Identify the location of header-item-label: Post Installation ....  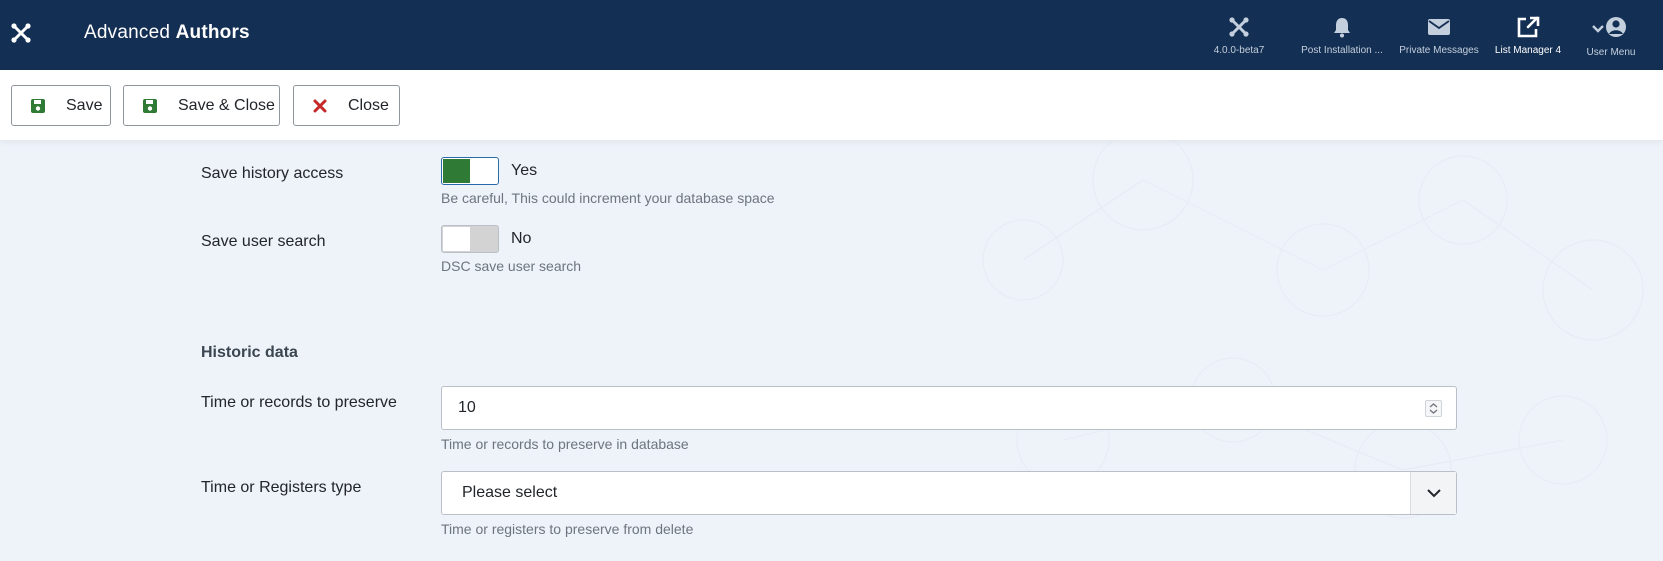
(1342, 50).